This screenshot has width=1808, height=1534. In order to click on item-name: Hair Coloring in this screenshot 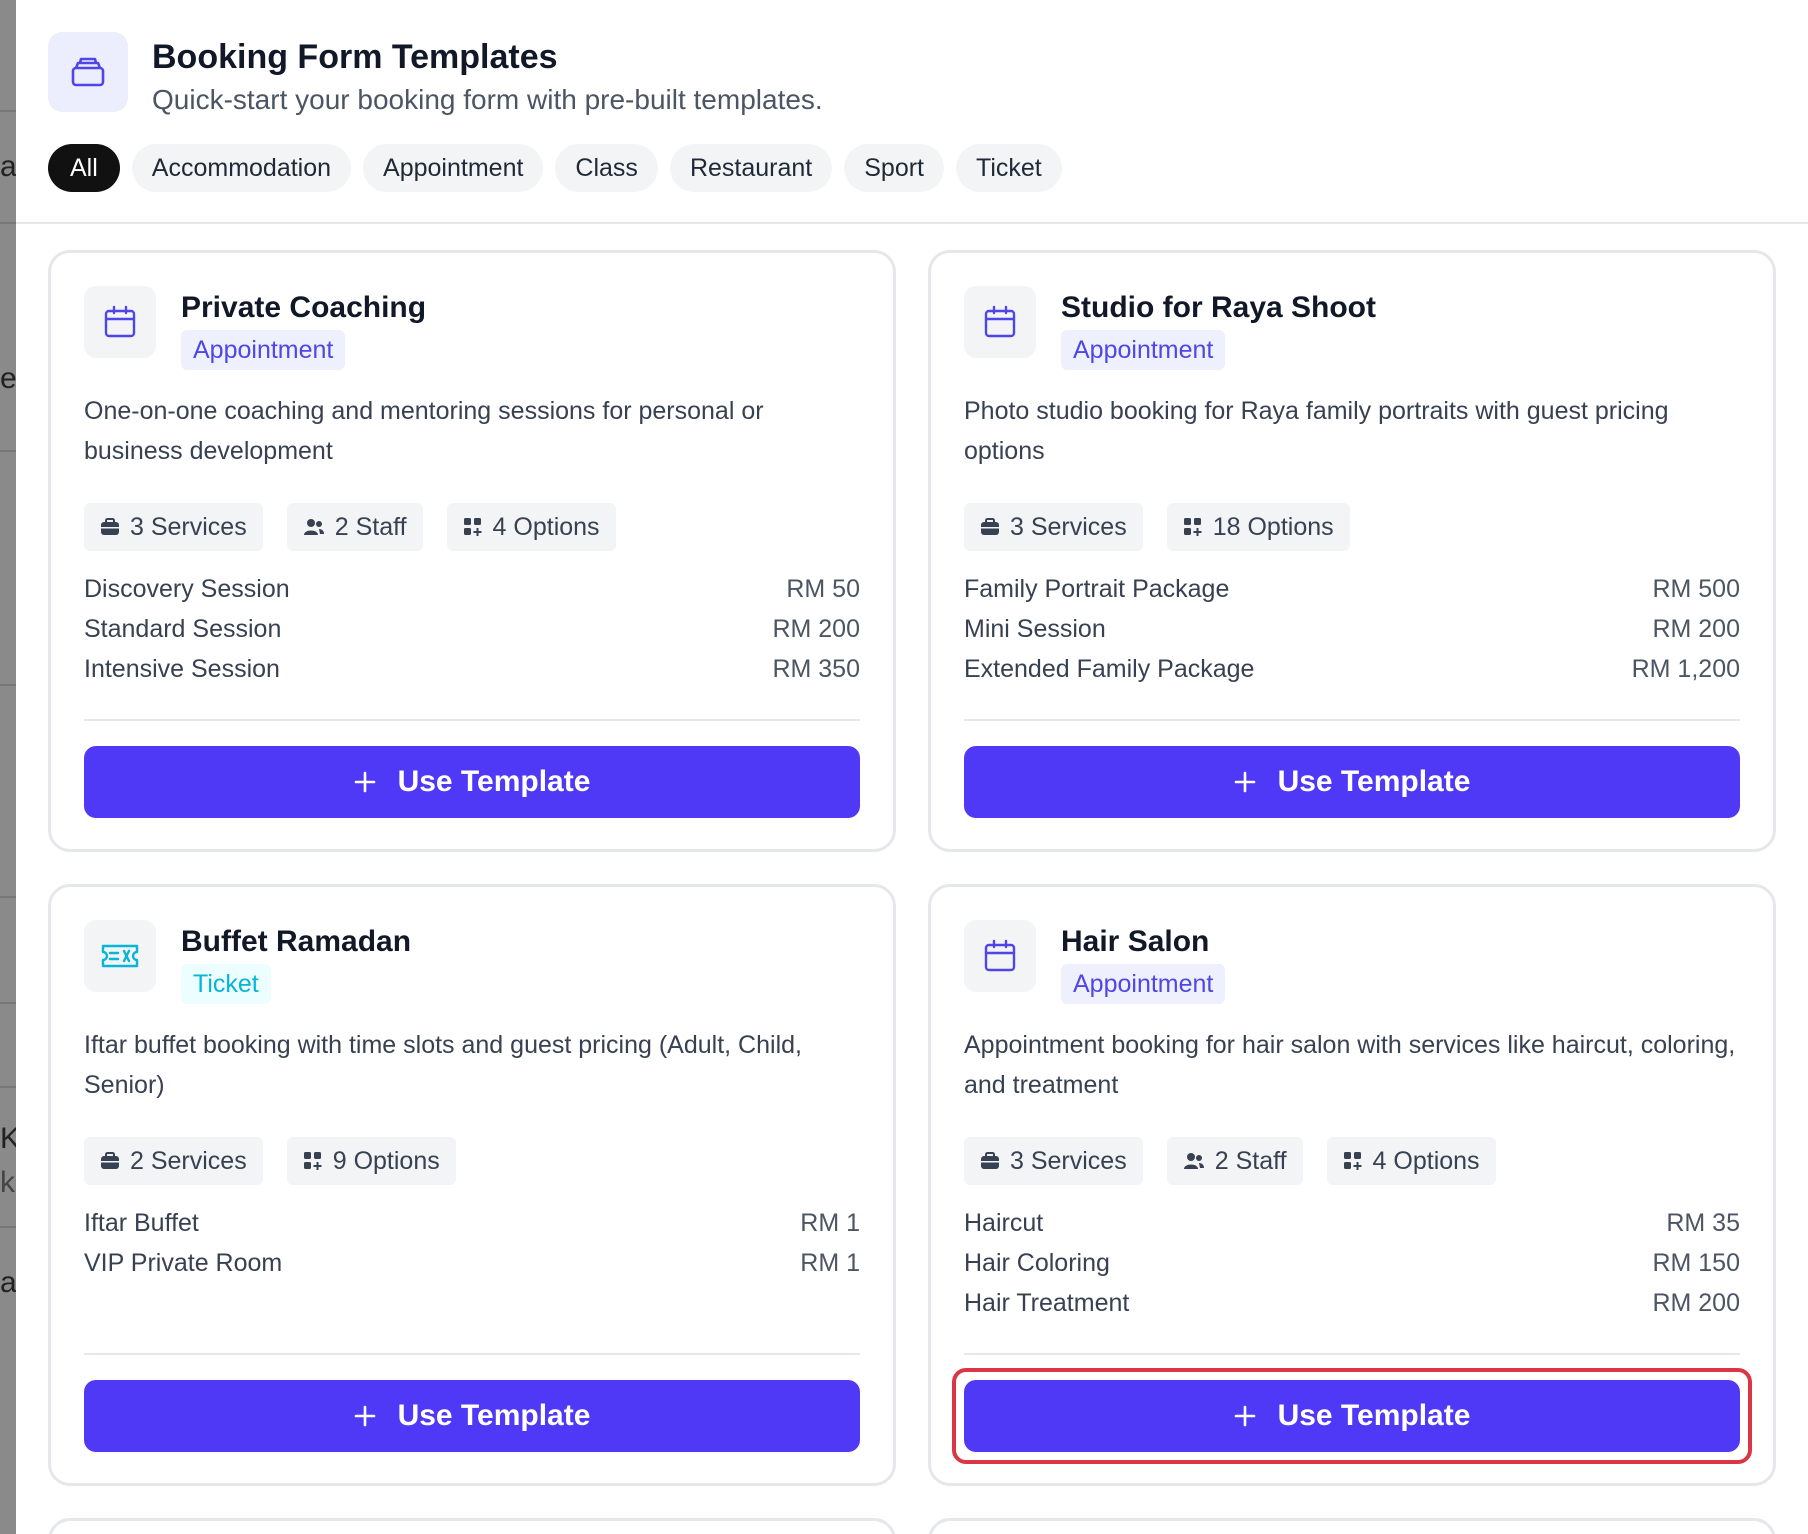, I will do `click(1037, 1262)`.